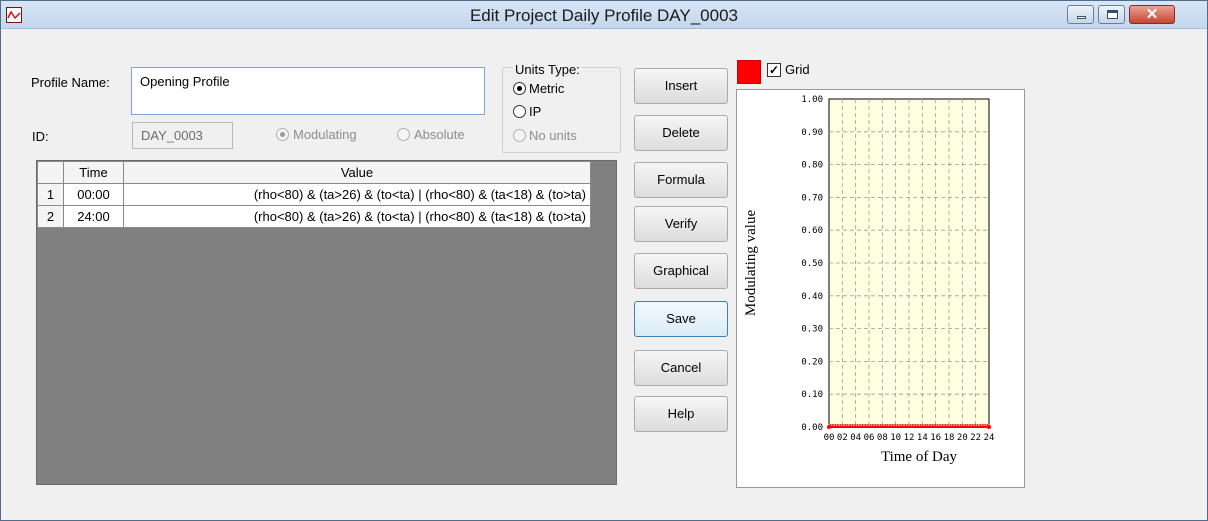 Image resolution: width=1208 pixels, height=521 pixels. Describe the element at coordinates (70, 82) in the screenshot. I see `profile-name-label: Profile Name:` at that location.